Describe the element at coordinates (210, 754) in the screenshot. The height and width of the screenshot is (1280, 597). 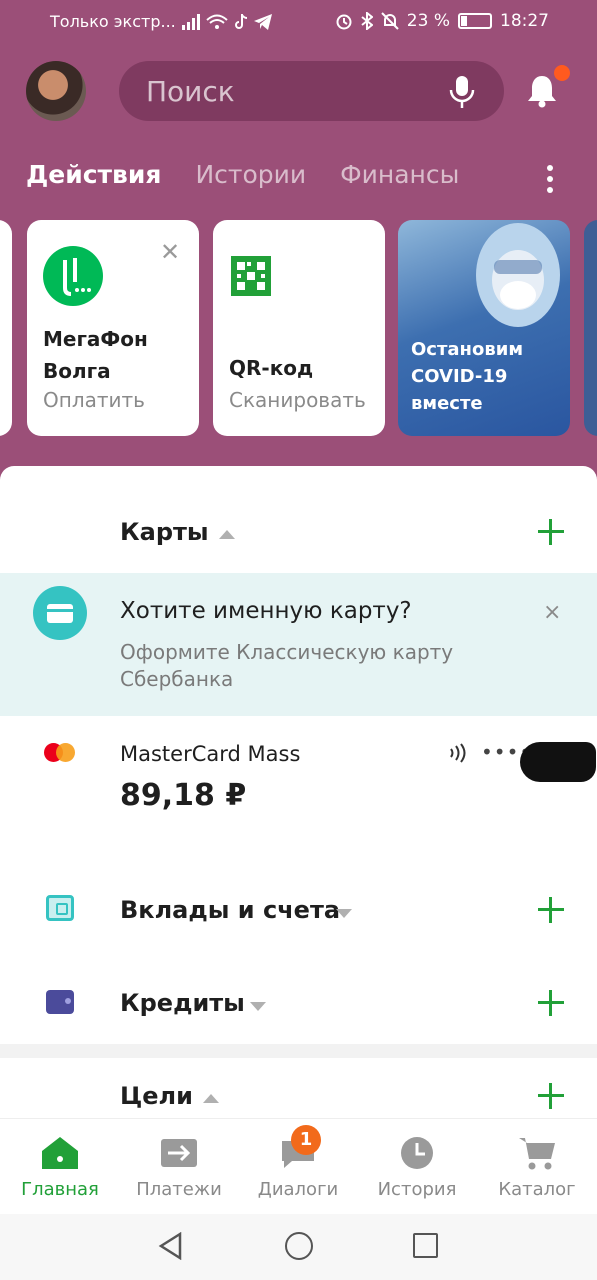
I see `card-name: MasterCard Mass` at that location.